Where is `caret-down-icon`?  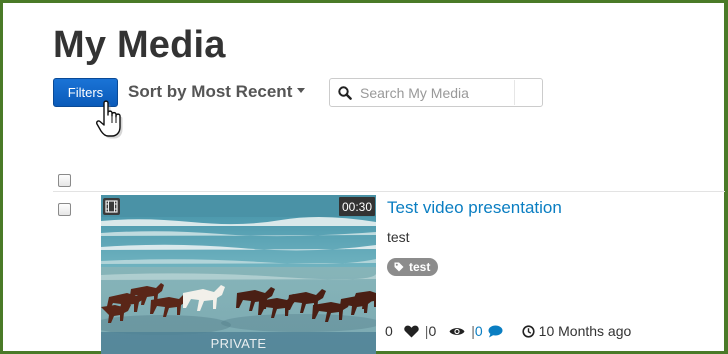
caret-down-icon is located at coordinates (301, 90).